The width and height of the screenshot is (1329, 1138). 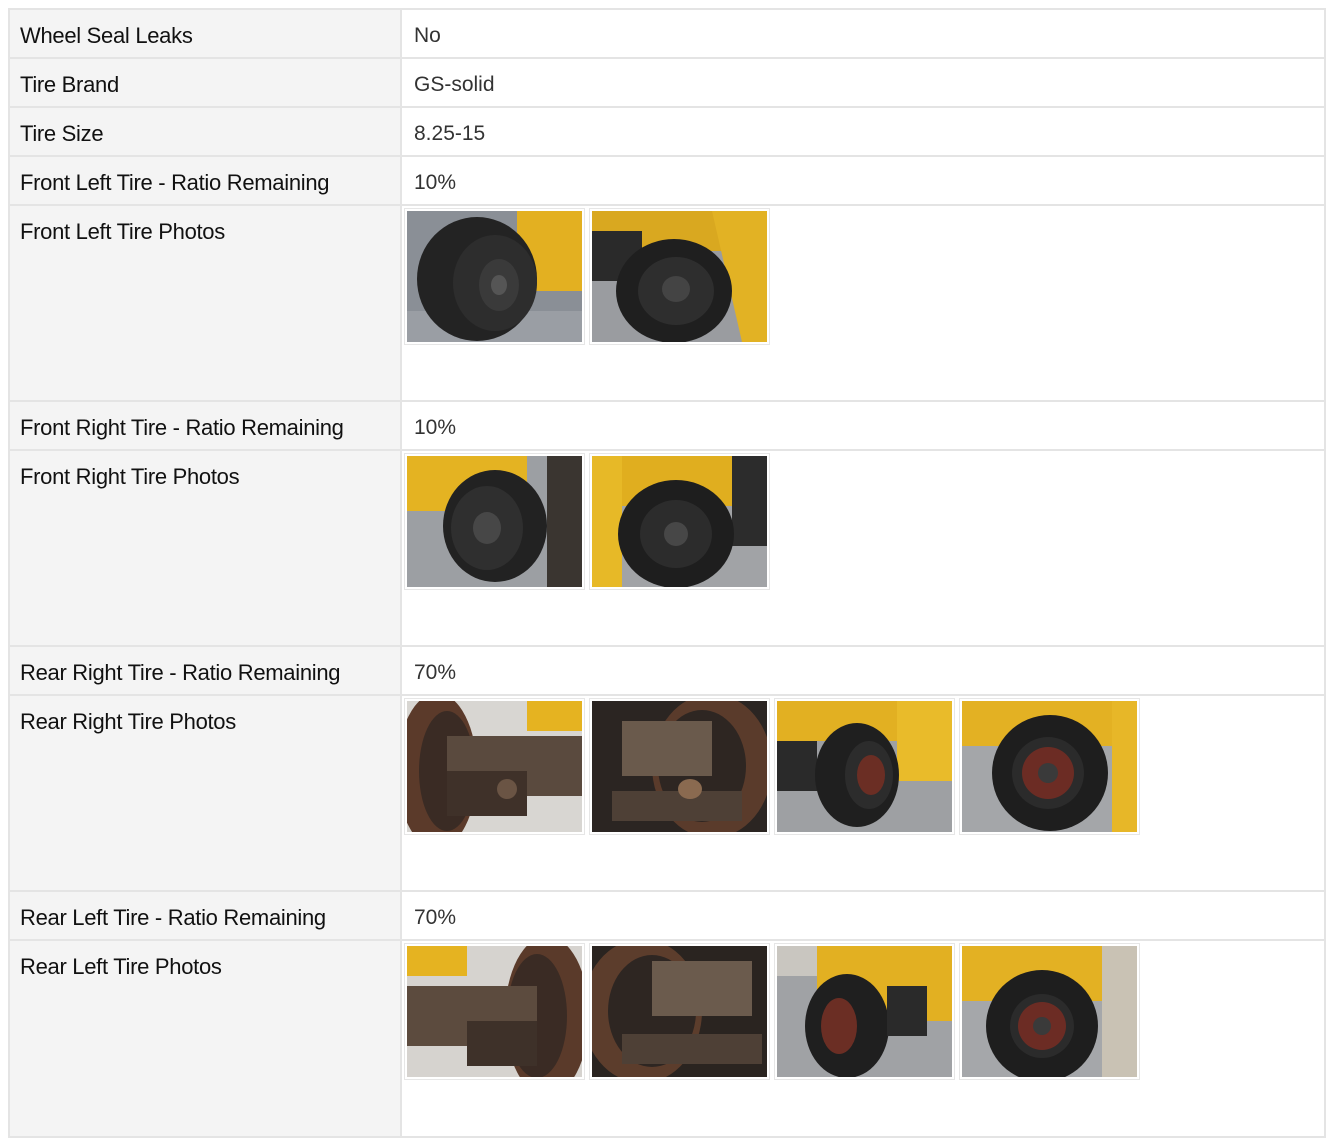 I want to click on row-label: Wheel Seal Leaks, so click(x=205, y=33).